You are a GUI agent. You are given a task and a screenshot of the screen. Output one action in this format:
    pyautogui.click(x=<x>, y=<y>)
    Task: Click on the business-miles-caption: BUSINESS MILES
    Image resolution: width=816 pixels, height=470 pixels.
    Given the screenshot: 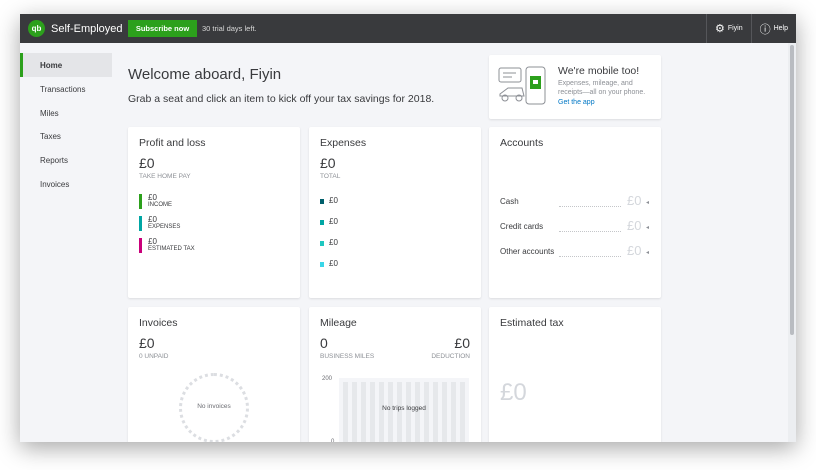 What is the action you would take?
    pyautogui.click(x=347, y=356)
    